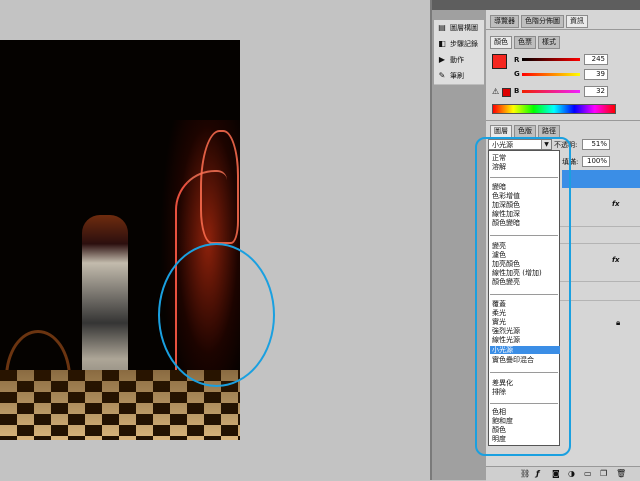  I want to click on color-spectrum-bar, so click(554, 109).